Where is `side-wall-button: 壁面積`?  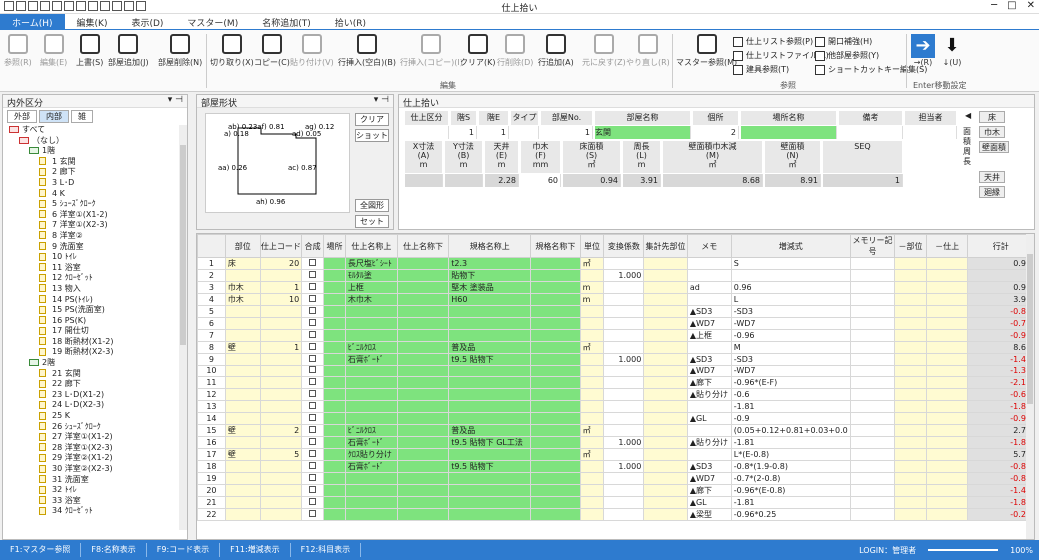
side-wall-button: 壁面積 is located at coordinates (994, 147).